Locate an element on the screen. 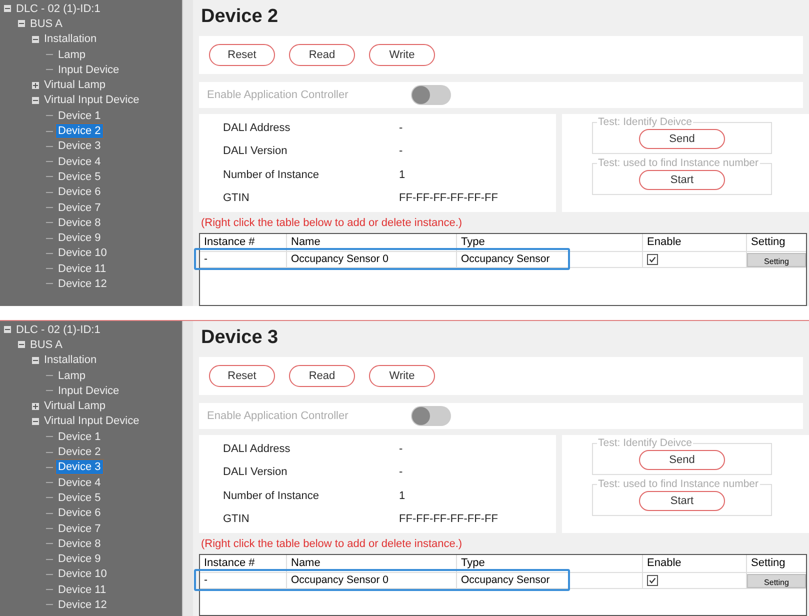 The height and width of the screenshot is (616, 809). device-title: Device 2 is located at coordinates (240, 17).